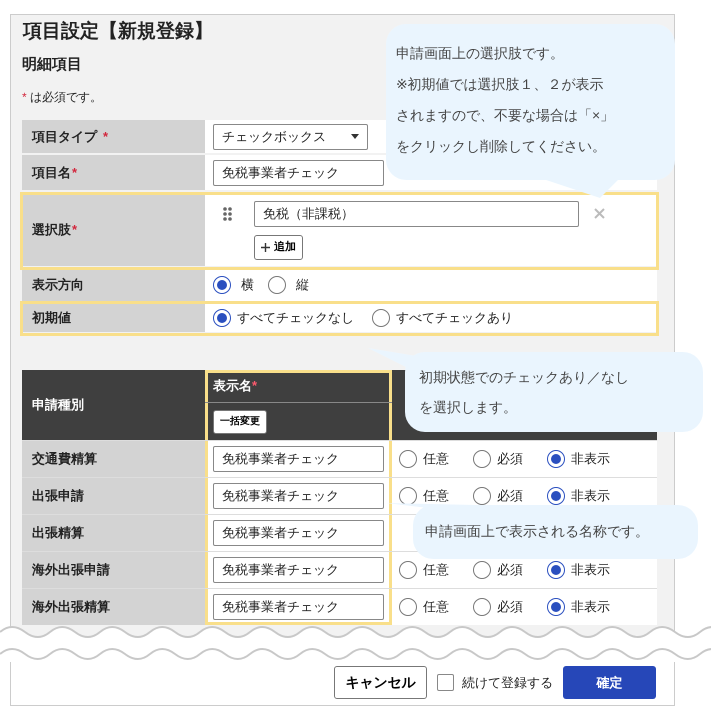 The width and height of the screenshot is (711, 716). I want to click on page-title: 項目設定【新規登録】, so click(118, 32).